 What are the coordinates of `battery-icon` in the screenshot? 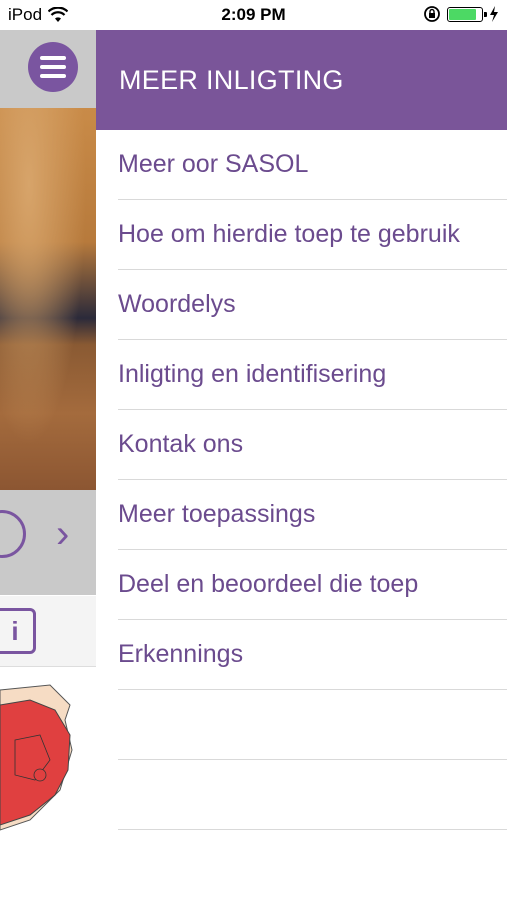 It's located at (467, 14).